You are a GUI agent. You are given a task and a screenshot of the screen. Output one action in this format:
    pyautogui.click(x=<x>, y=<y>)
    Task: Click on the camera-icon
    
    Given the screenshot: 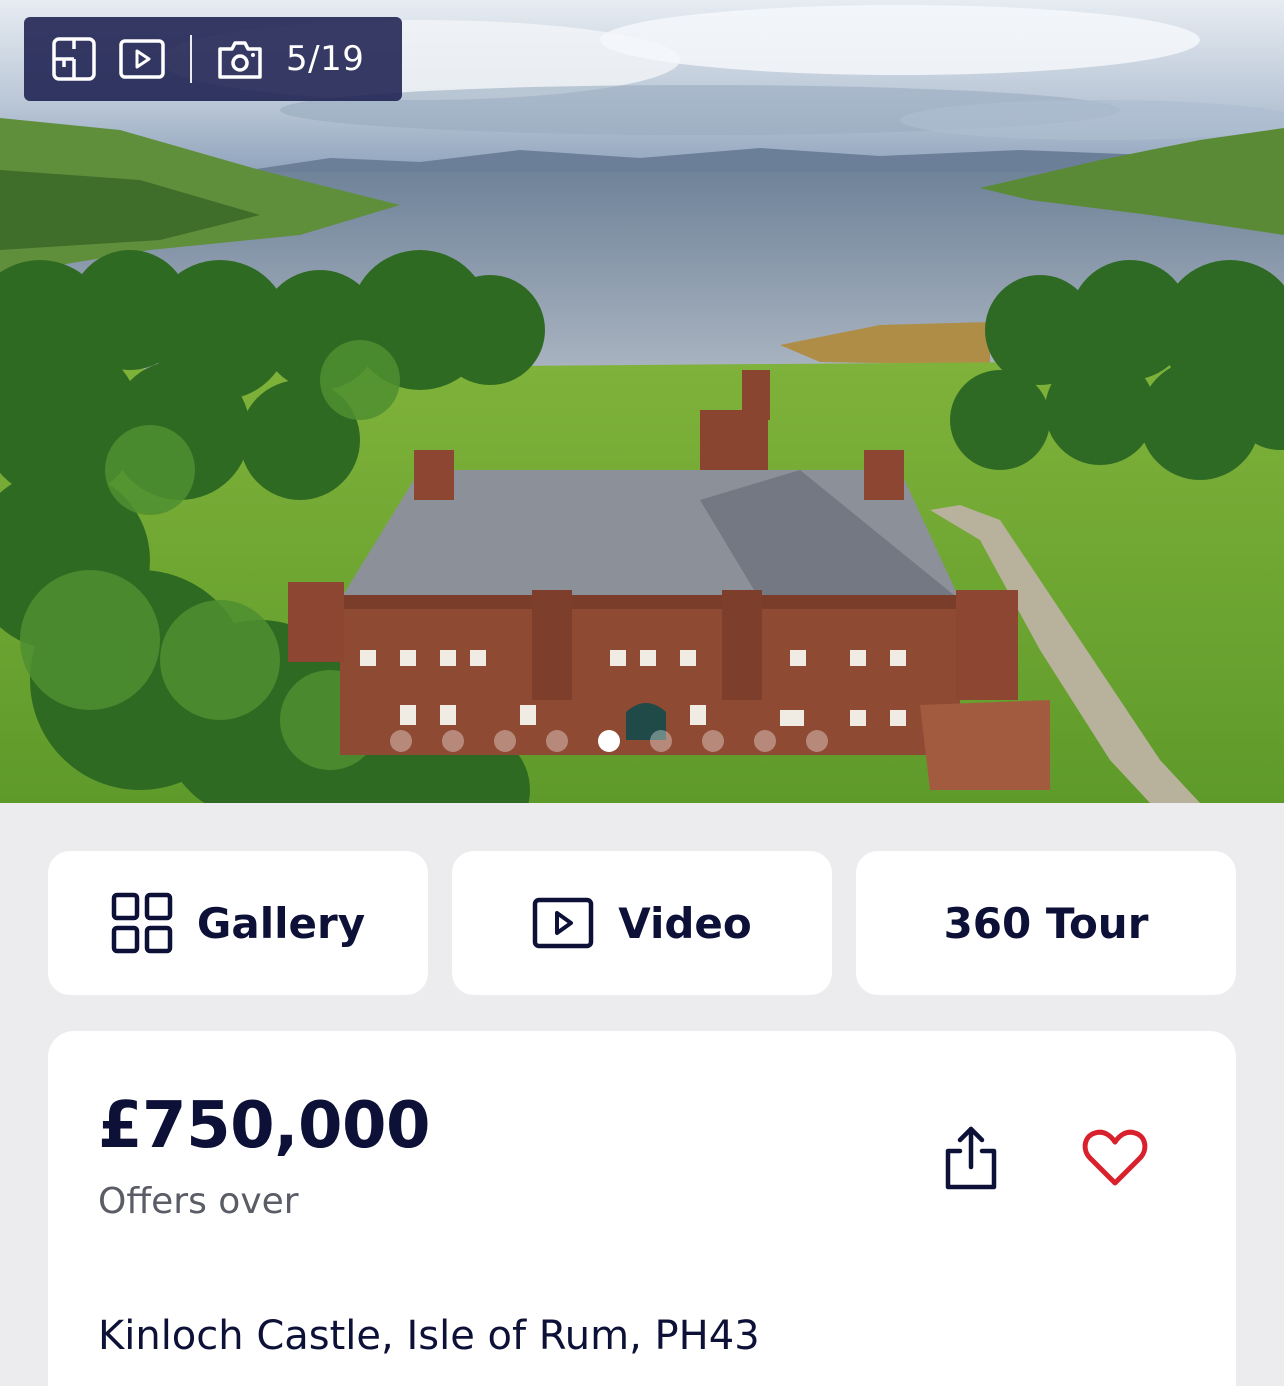 What is the action you would take?
    pyautogui.click(x=240, y=59)
    